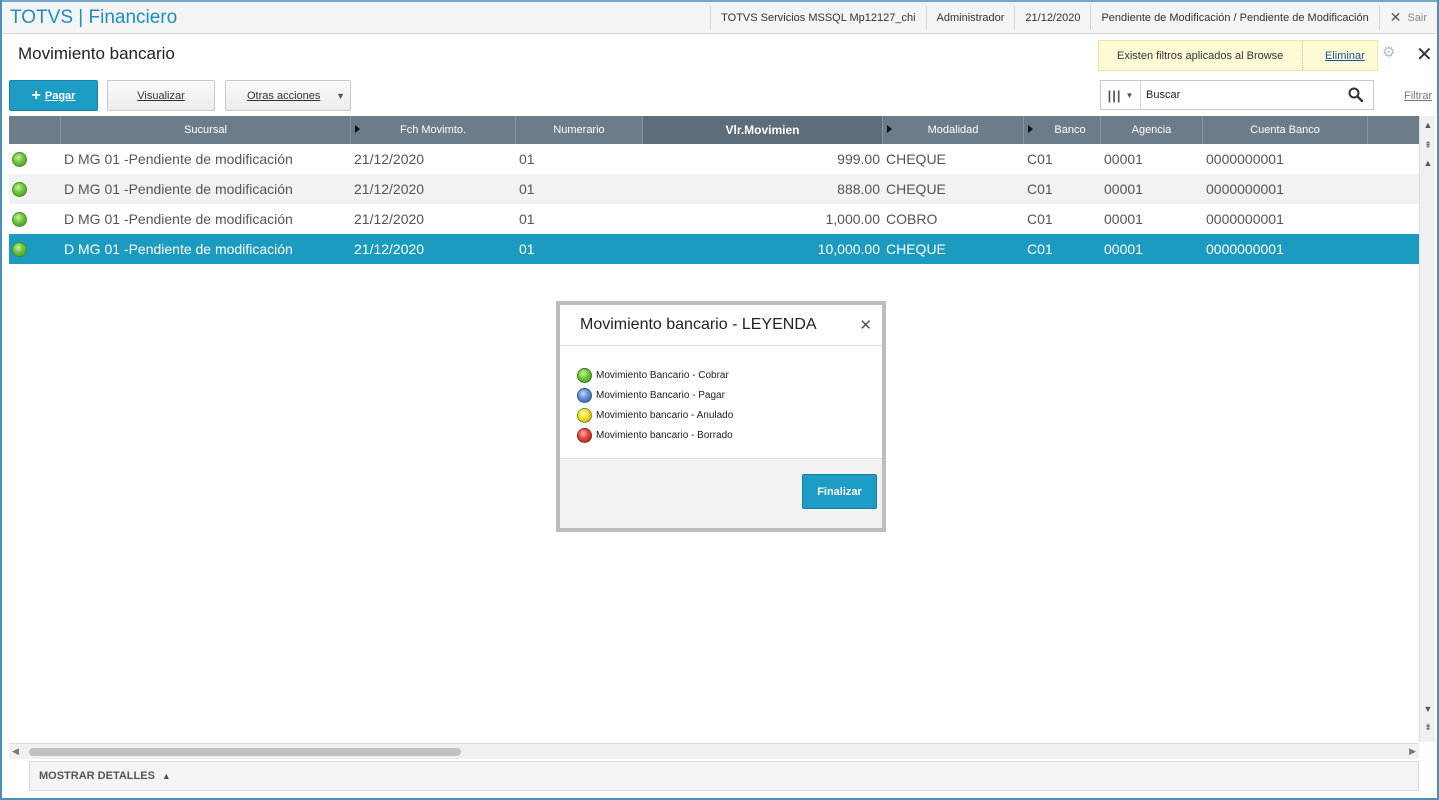 Image resolution: width=1439 pixels, height=800 pixels. What do you see at coordinates (15, 751) in the screenshot?
I see `scroll-left-icon: ◀` at bounding box center [15, 751].